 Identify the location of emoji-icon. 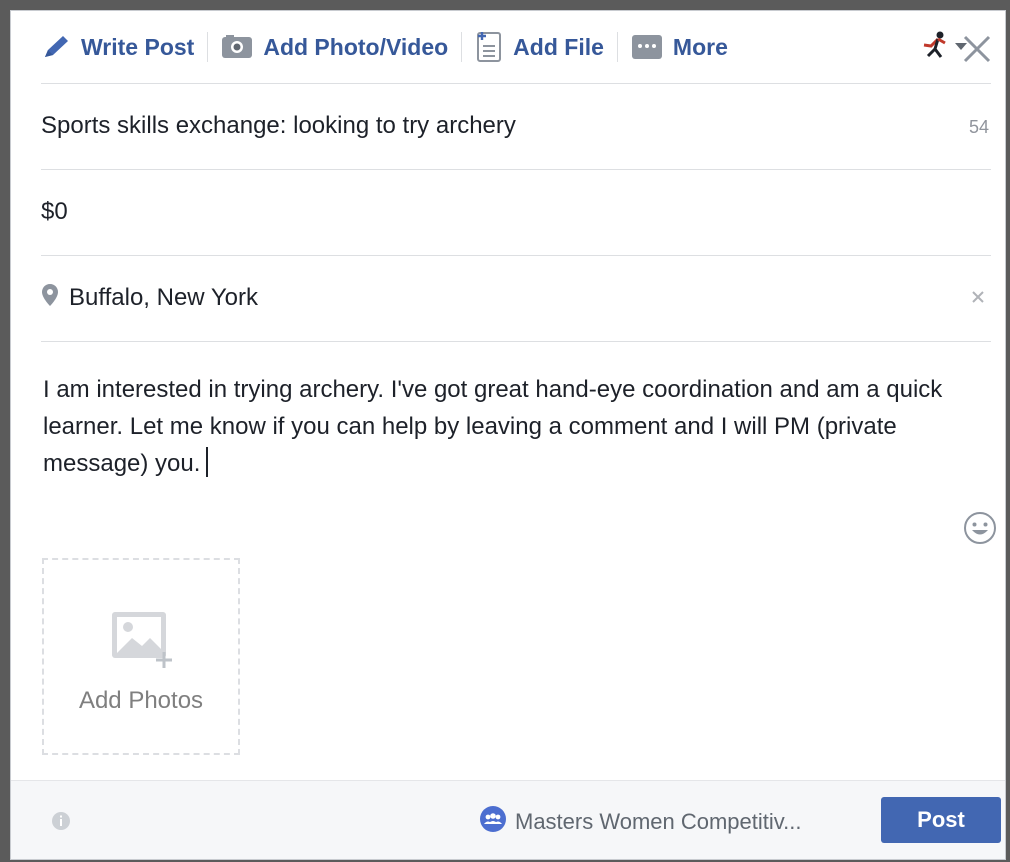
(980, 530).